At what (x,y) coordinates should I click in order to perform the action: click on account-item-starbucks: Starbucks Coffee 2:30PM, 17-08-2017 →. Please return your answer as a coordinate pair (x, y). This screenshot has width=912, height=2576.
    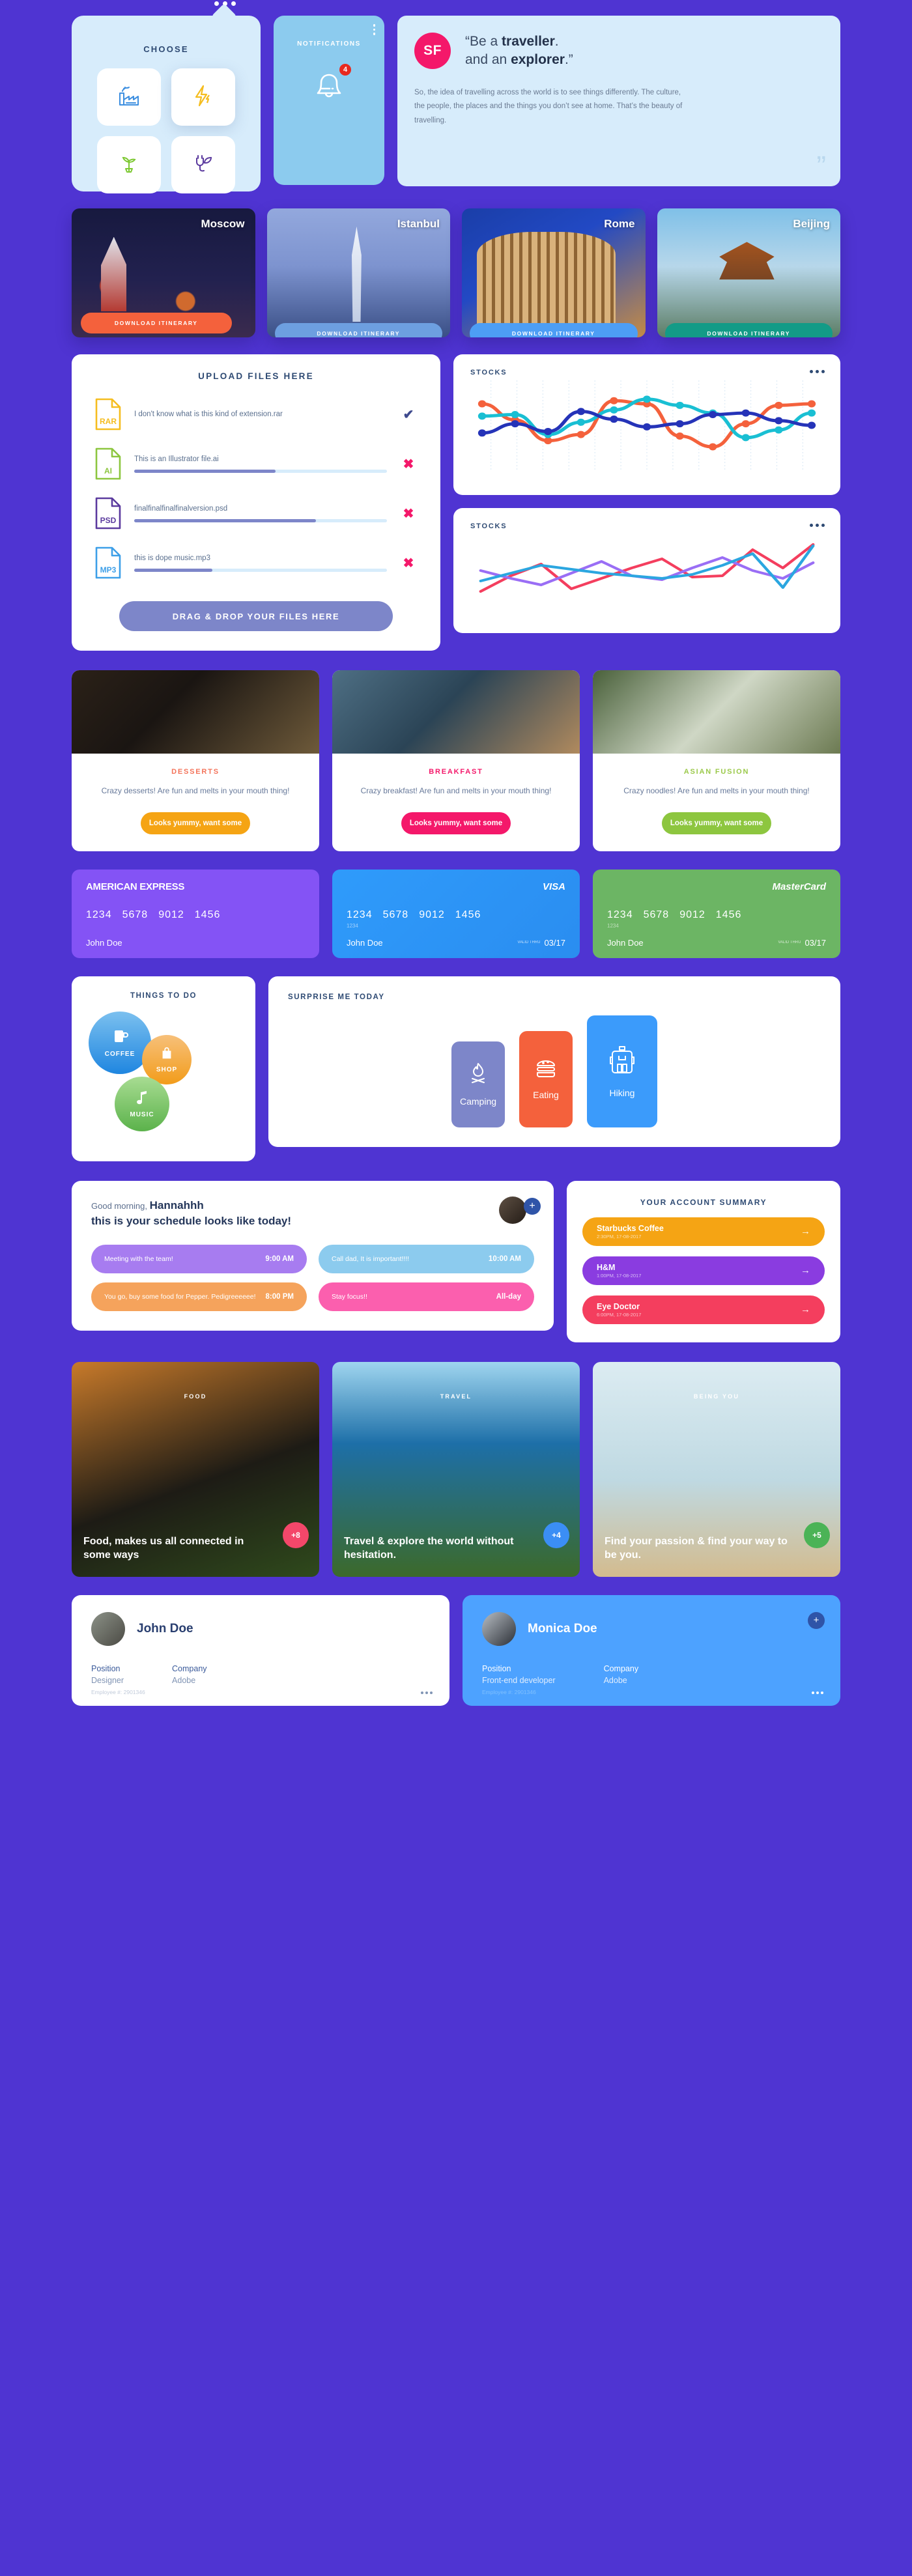
    Looking at the image, I should click on (704, 1231).